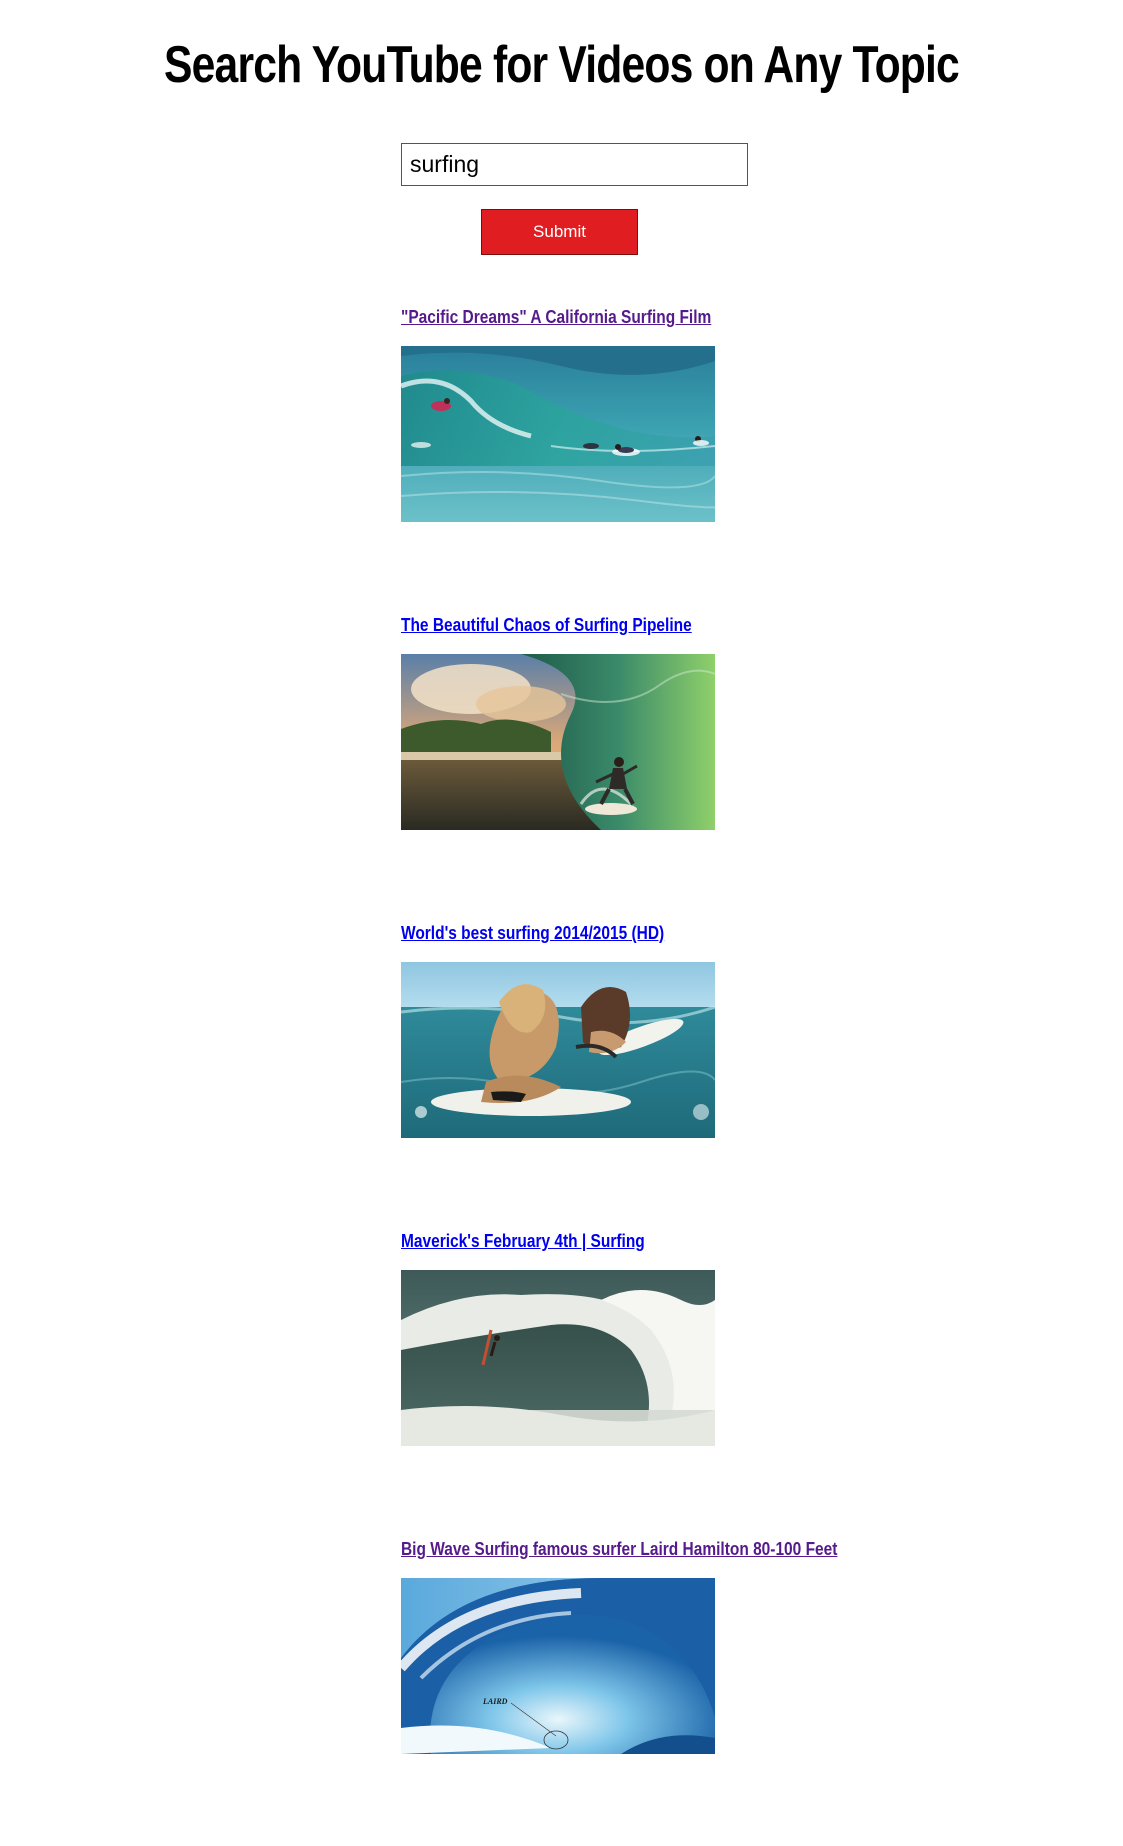 This screenshot has height=1846, width=1123. I want to click on result-title-link: The Beautiful Chaos of Surfing Pipeline, so click(659, 625).